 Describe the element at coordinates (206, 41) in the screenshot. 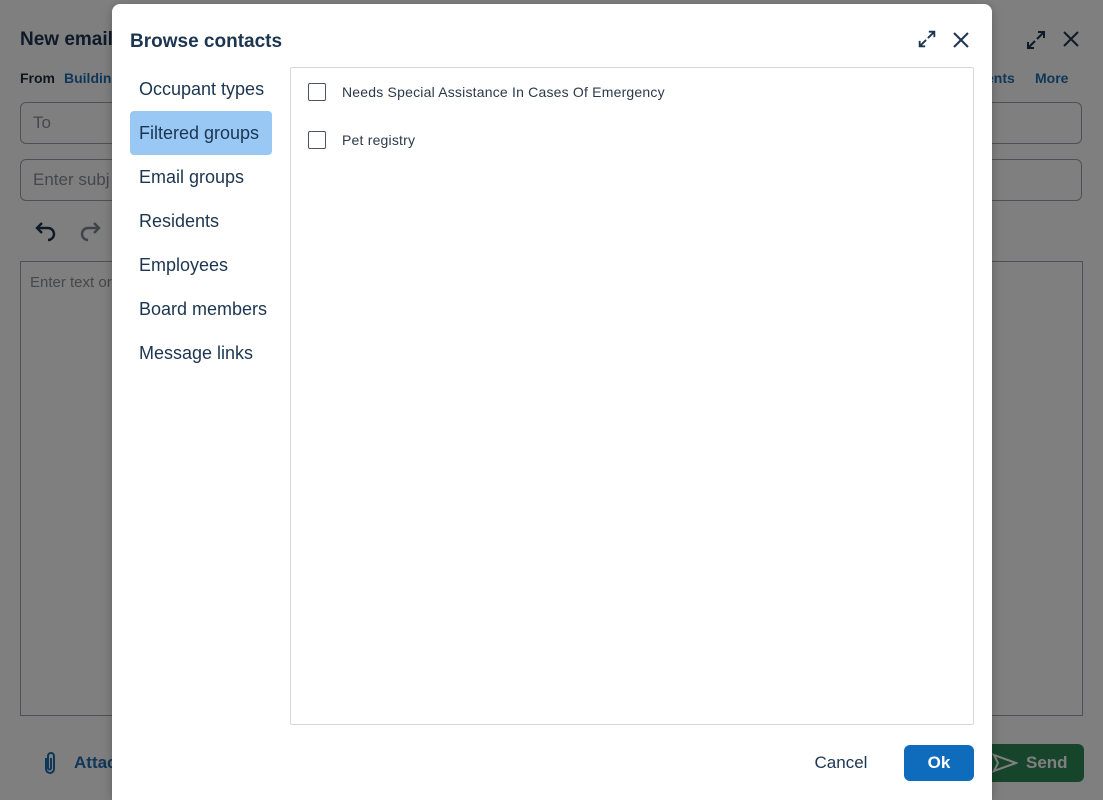

I see `dialog-title: Browse contacts` at that location.